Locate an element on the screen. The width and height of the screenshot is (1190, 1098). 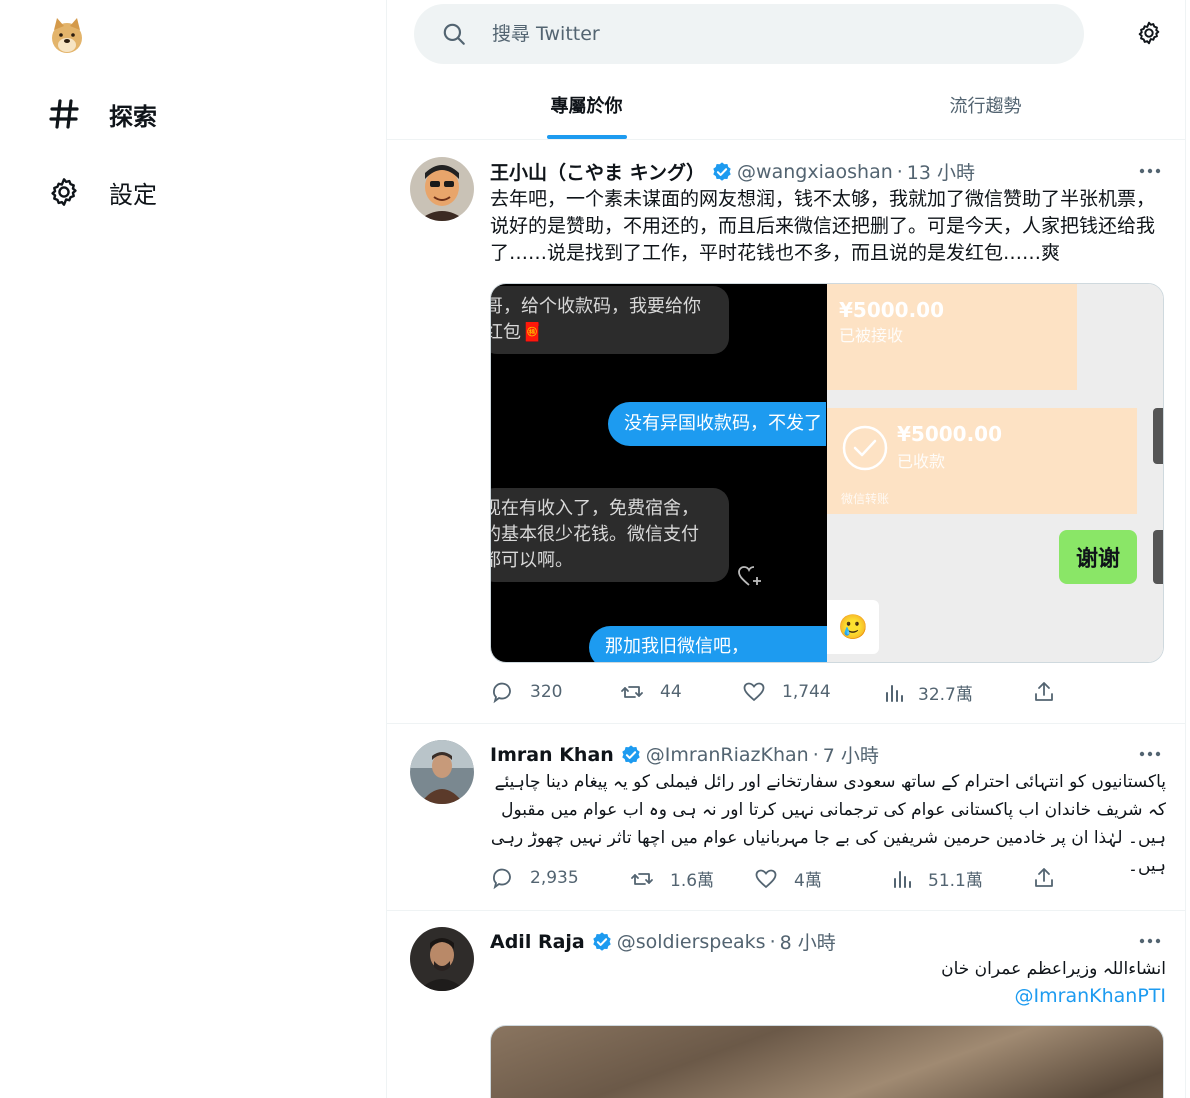
author-handle: @ImranRiazKhan is located at coordinates (727, 755).